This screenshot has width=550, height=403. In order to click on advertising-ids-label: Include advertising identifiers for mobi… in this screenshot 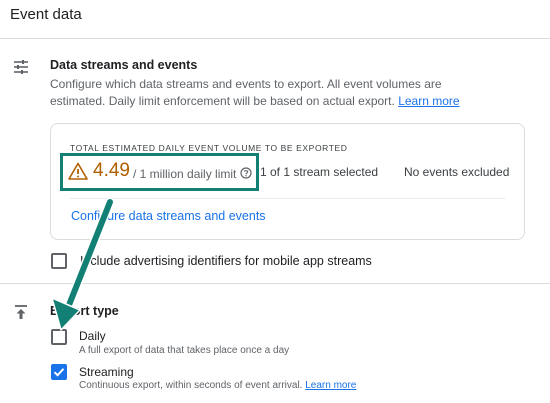, I will do `click(226, 261)`.